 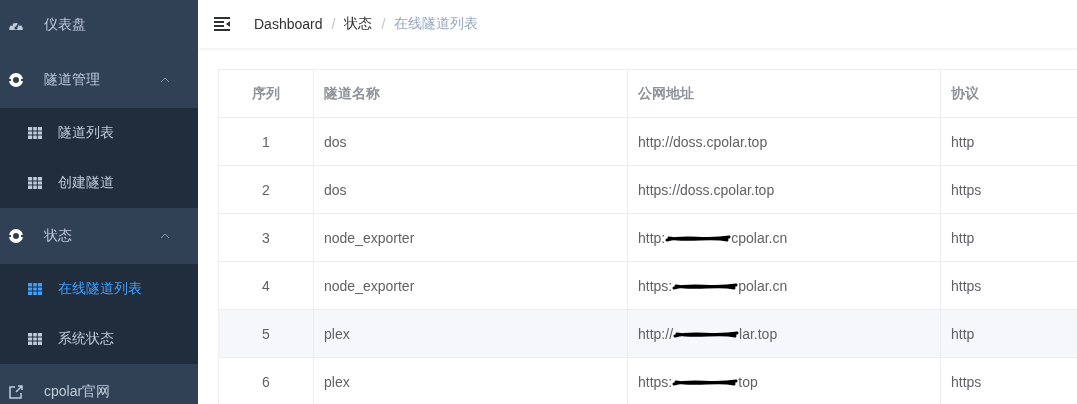 What do you see at coordinates (436, 24) in the screenshot?
I see `breadcrumb-item: 在线隧道列表` at bounding box center [436, 24].